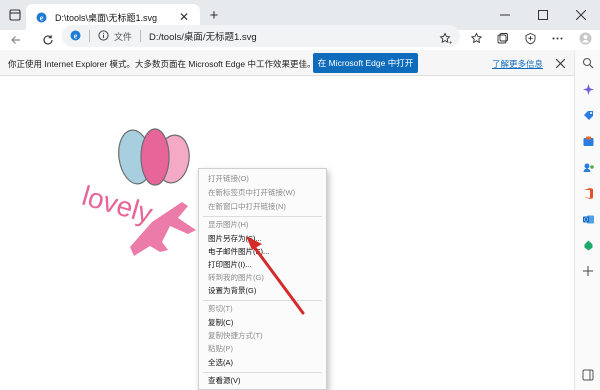 The height and width of the screenshot is (390, 600). I want to click on menu-open-new-window: 在新窗口中打开链接(N), so click(262, 207).